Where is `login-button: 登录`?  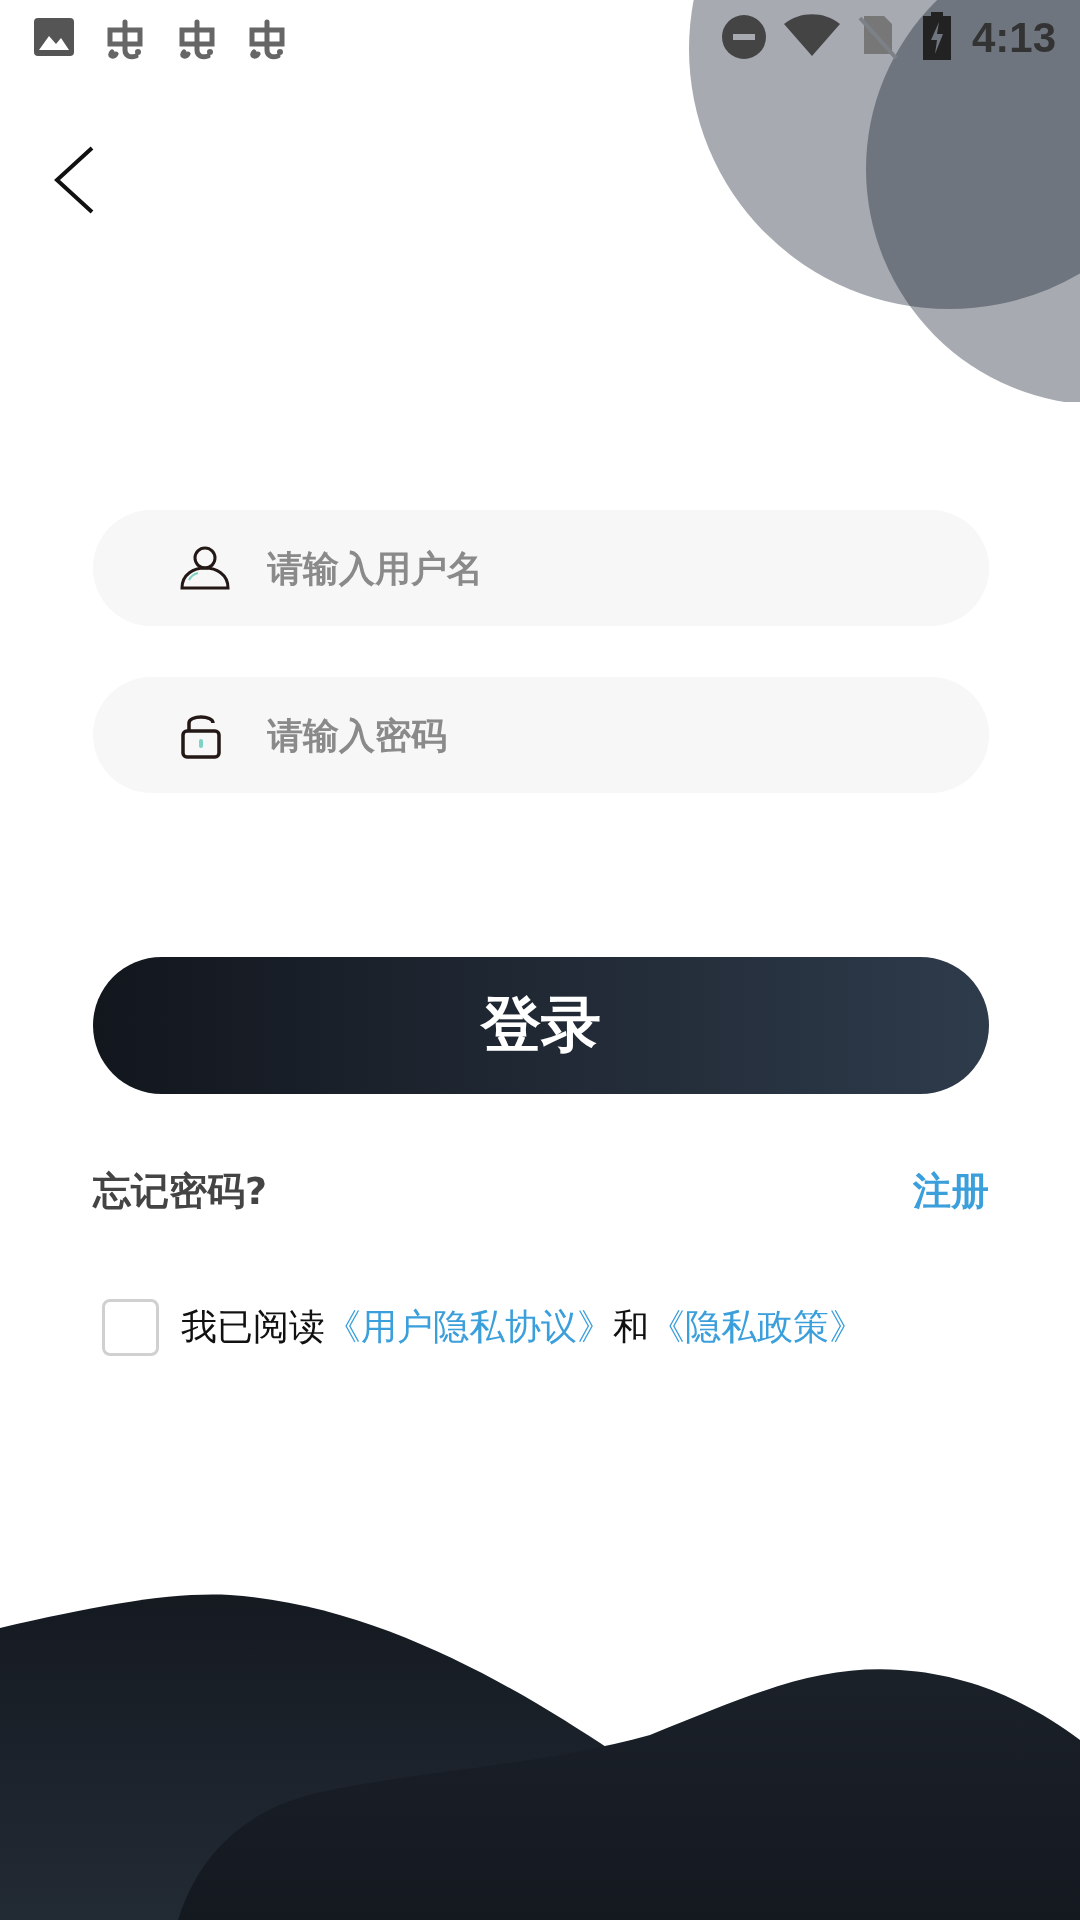 login-button: 登录 is located at coordinates (541, 1025).